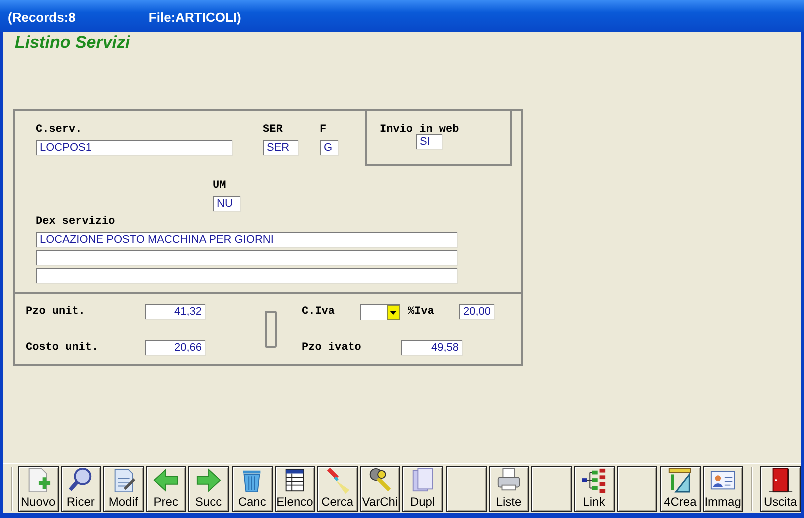 This screenshot has height=518, width=804. I want to click on records-count: (Records:8, so click(42, 17).